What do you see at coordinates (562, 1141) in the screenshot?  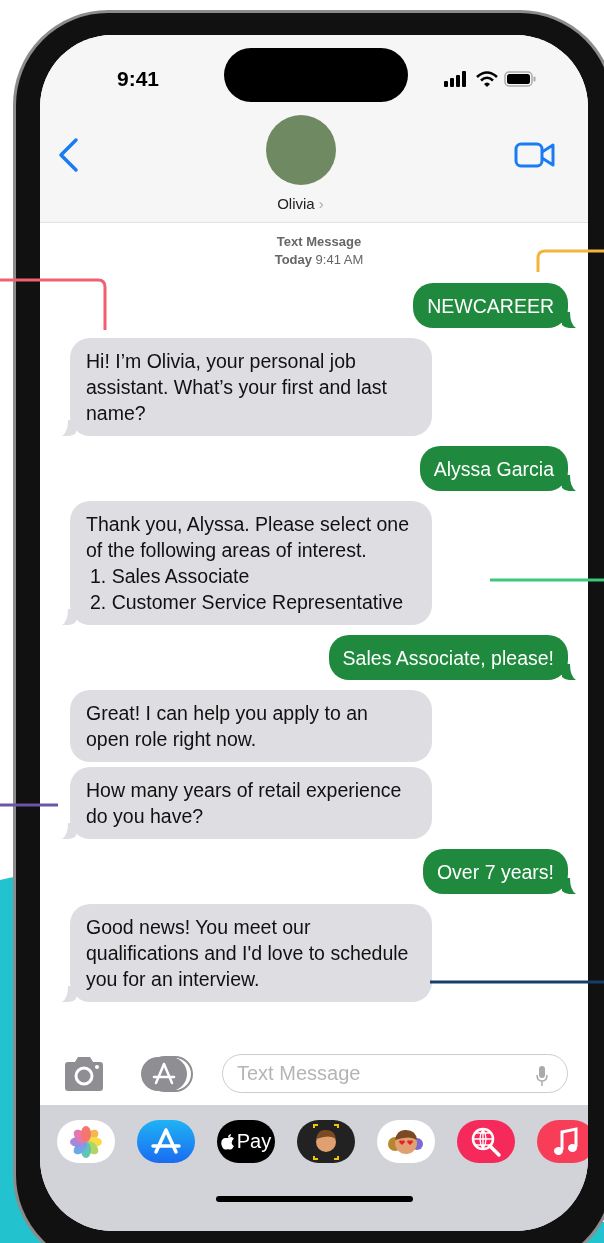 I see `music-note-icon` at bounding box center [562, 1141].